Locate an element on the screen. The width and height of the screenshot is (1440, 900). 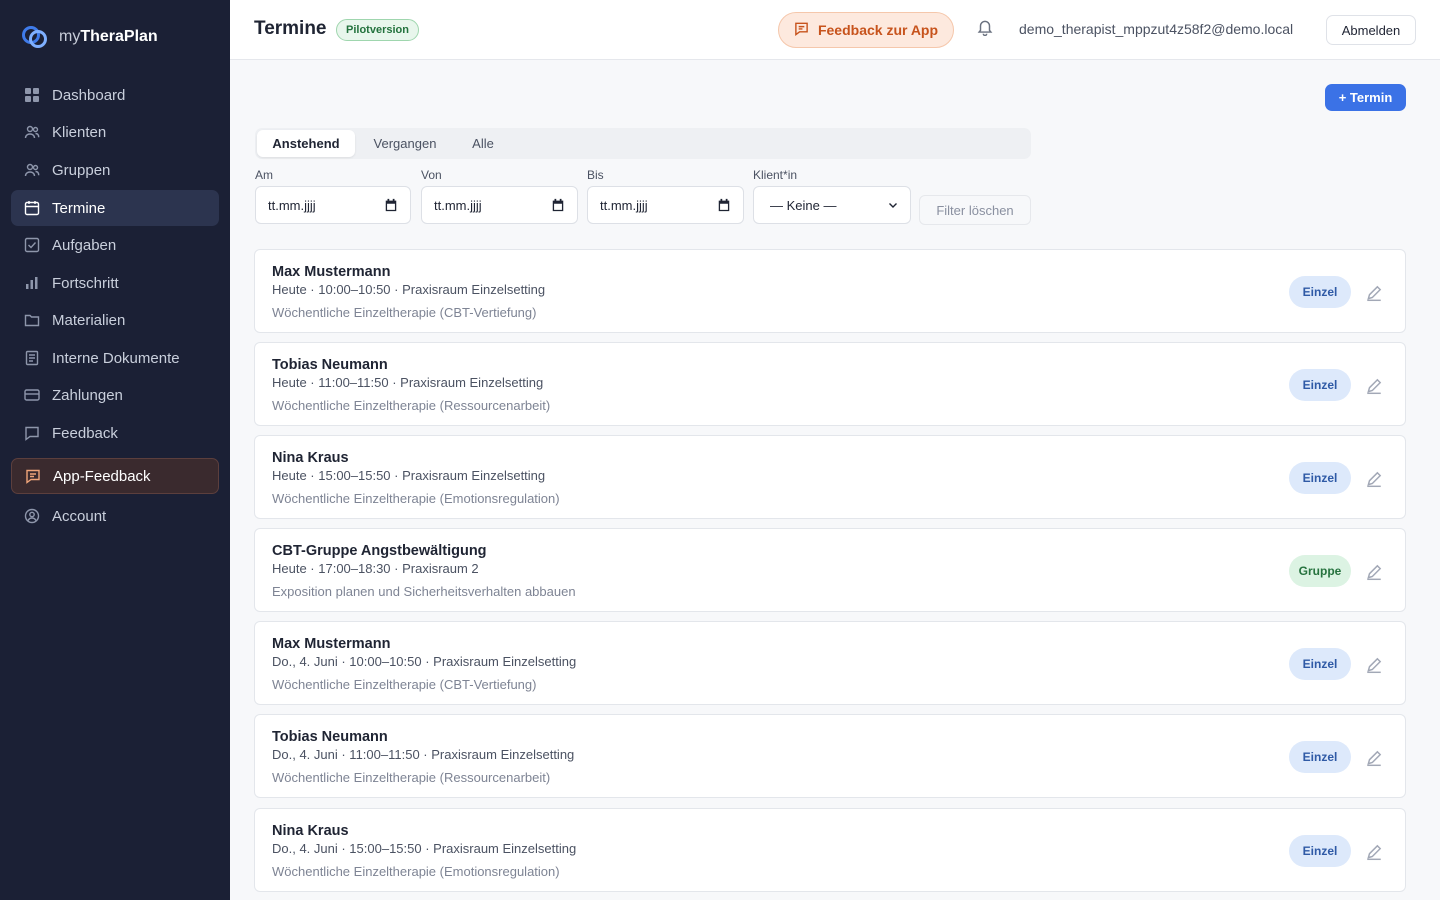
tab-anstehend: Anstehend is located at coordinates (306, 143).